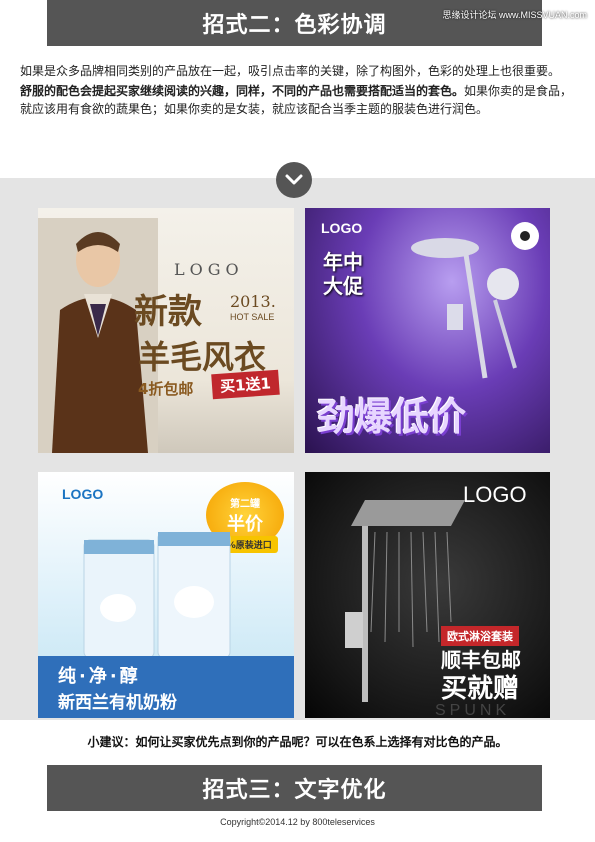  Describe the element at coordinates (473, 710) in the screenshot. I see `brand-mark: SPUNK` at that location.